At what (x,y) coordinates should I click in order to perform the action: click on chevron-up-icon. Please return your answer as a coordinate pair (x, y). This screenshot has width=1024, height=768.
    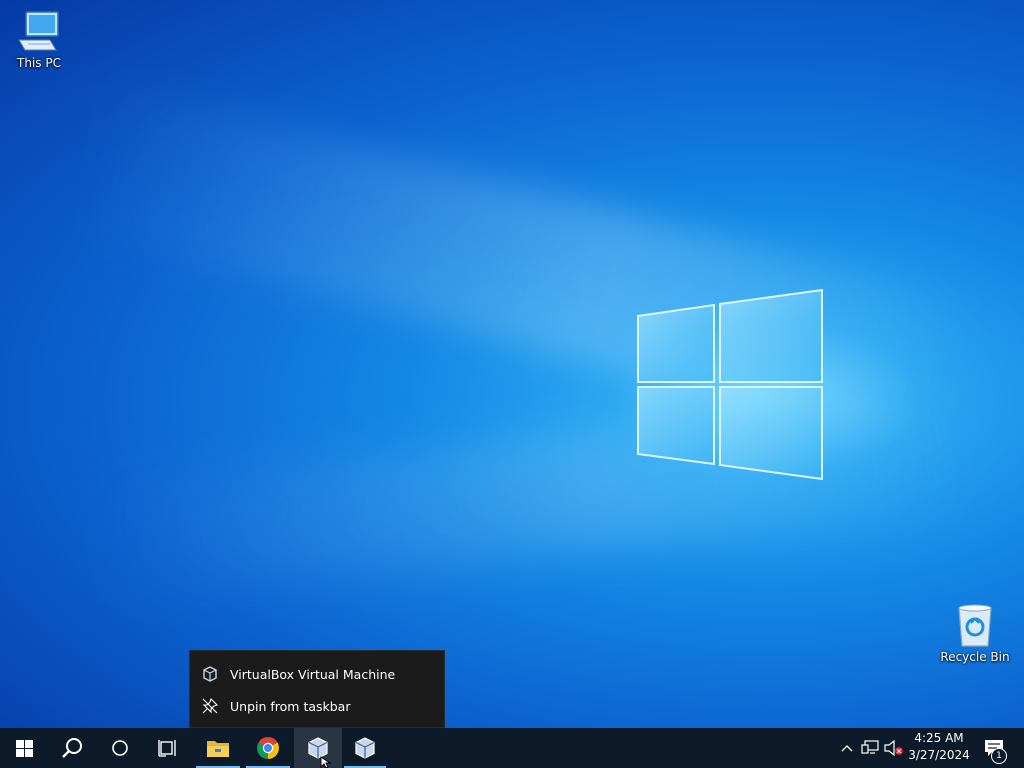
    Looking at the image, I should click on (847, 748).